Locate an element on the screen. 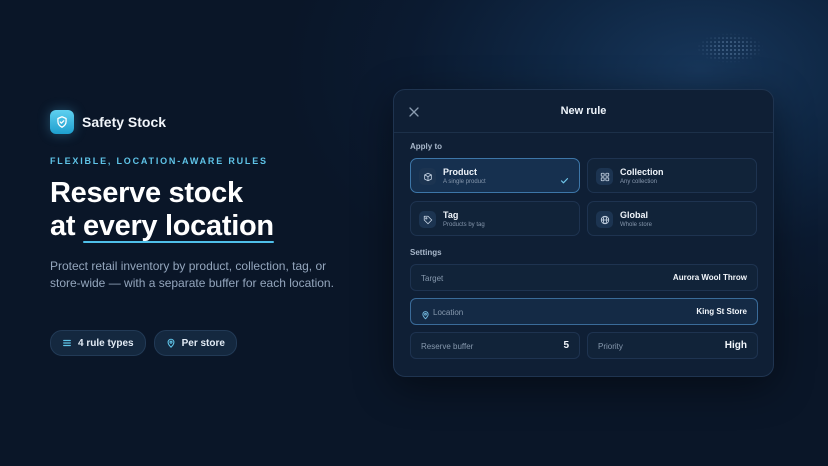 This screenshot has width=828, height=466. headline-line-1: Reserve stock is located at coordinates (146, 193).